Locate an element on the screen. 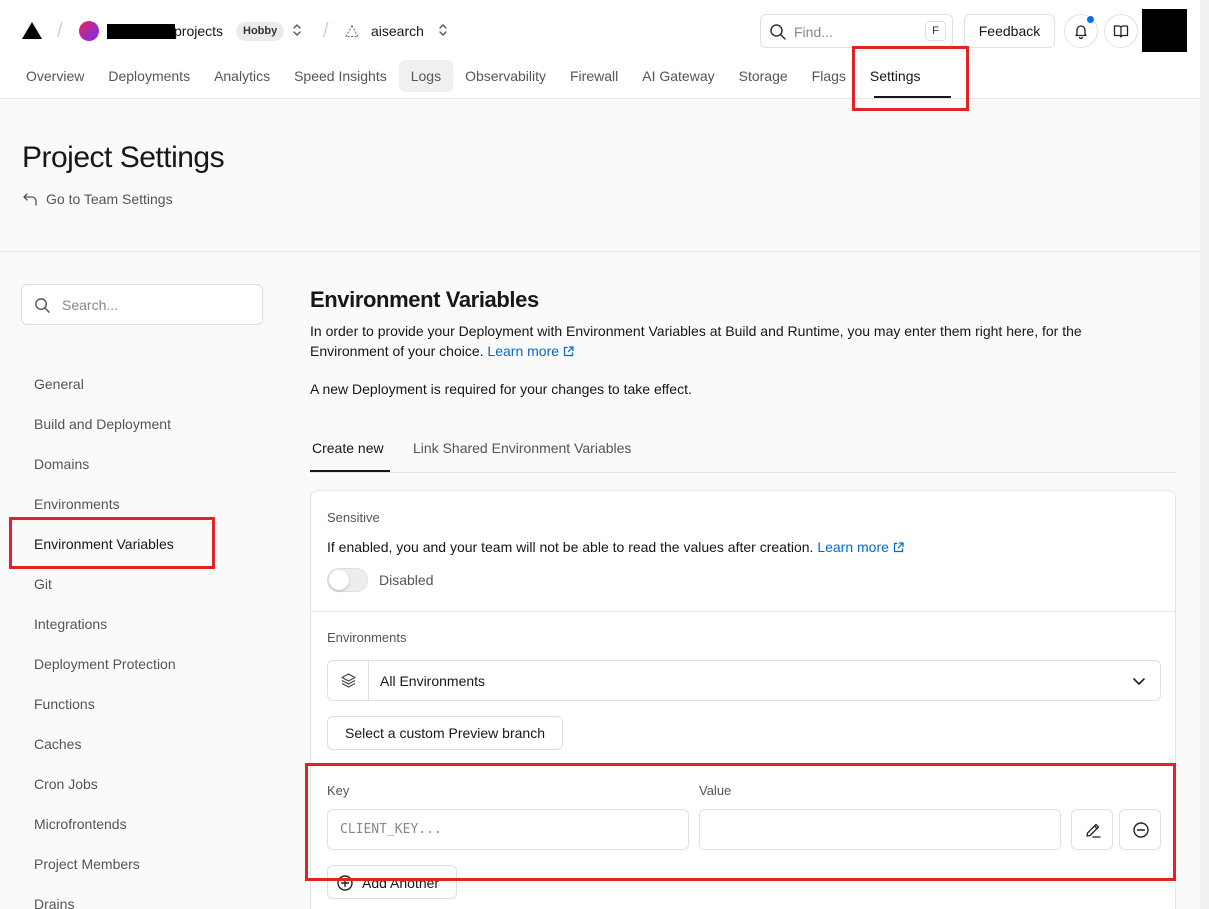 Image resolution: width=1209 pixels, height=909 pixels. nav-ai-gateway: AI Gateway is located at coordinates (678, 76).